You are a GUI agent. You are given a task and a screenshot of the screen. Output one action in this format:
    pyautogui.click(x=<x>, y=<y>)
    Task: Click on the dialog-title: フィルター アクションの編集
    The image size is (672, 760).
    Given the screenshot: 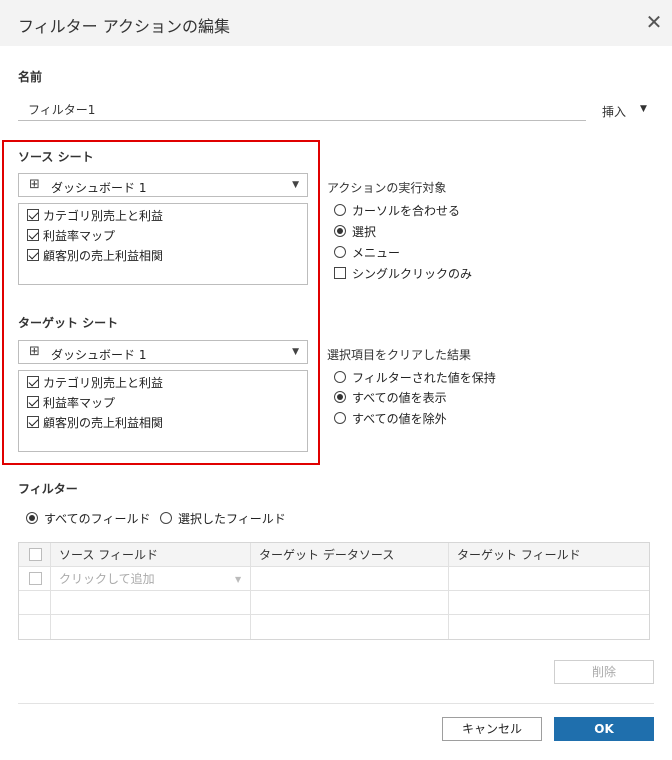 What is the action you would take?
    pyautogui.click(x=124, y=26)
    